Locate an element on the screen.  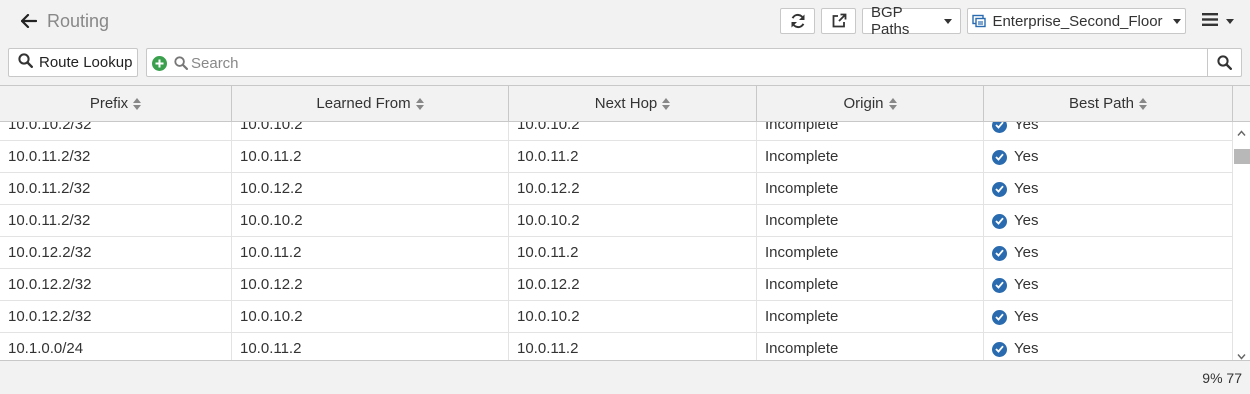
search-input is located at coordinates (696, 63).